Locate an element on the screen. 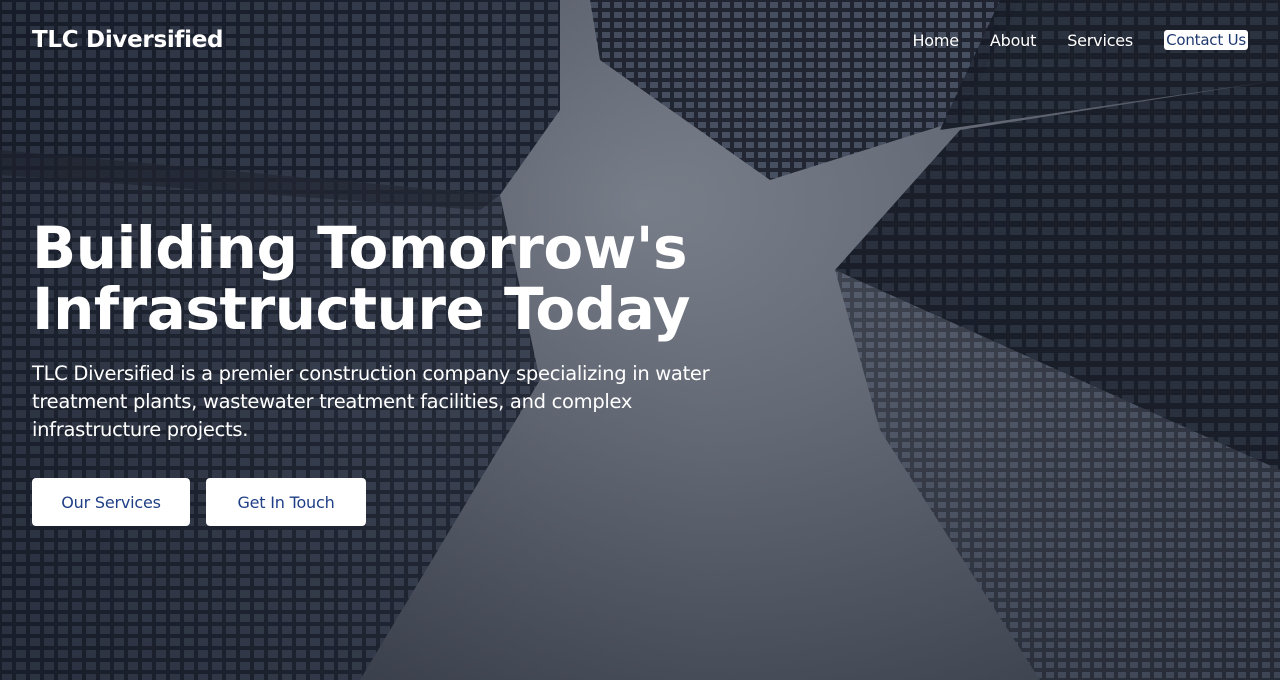 The image size is (1280, 680). our-services-button: Our Services is located at coordinates (111, 502).